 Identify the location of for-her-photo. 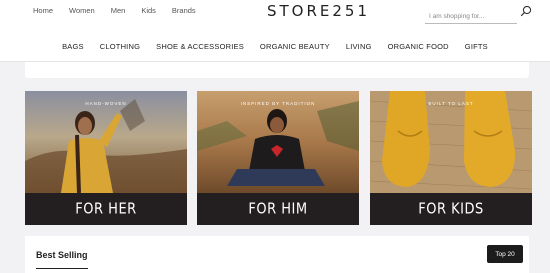
(106, 142).